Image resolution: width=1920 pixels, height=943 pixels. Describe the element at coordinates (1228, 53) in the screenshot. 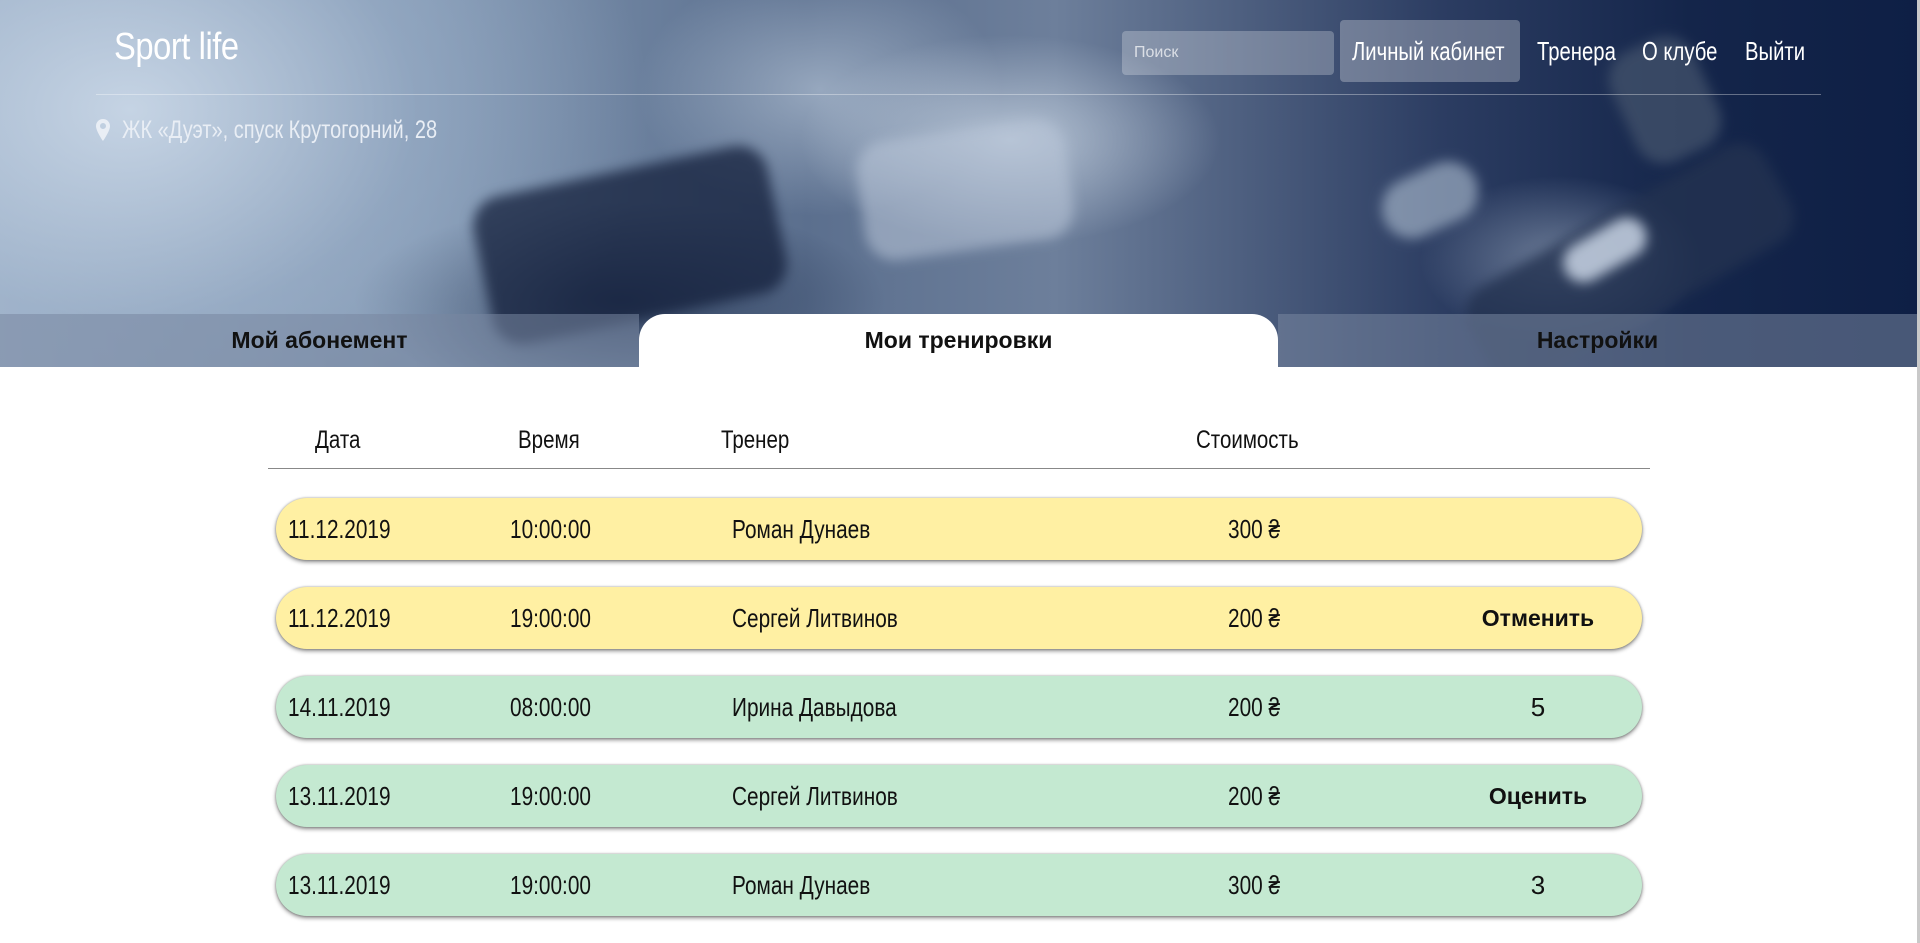

I see `search-input` at that location.